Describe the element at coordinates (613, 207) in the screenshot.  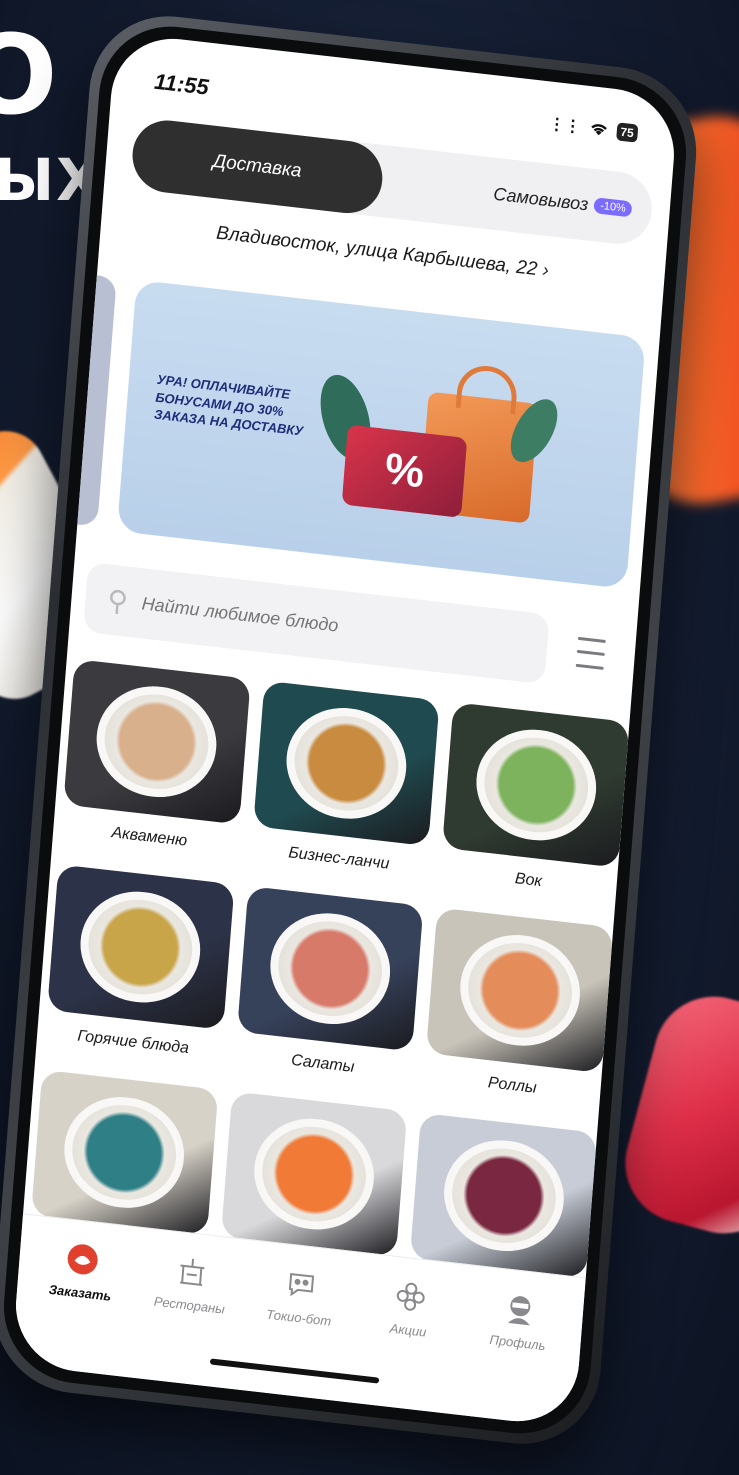
I see `pickup-discount-badge: -10%` at that location.